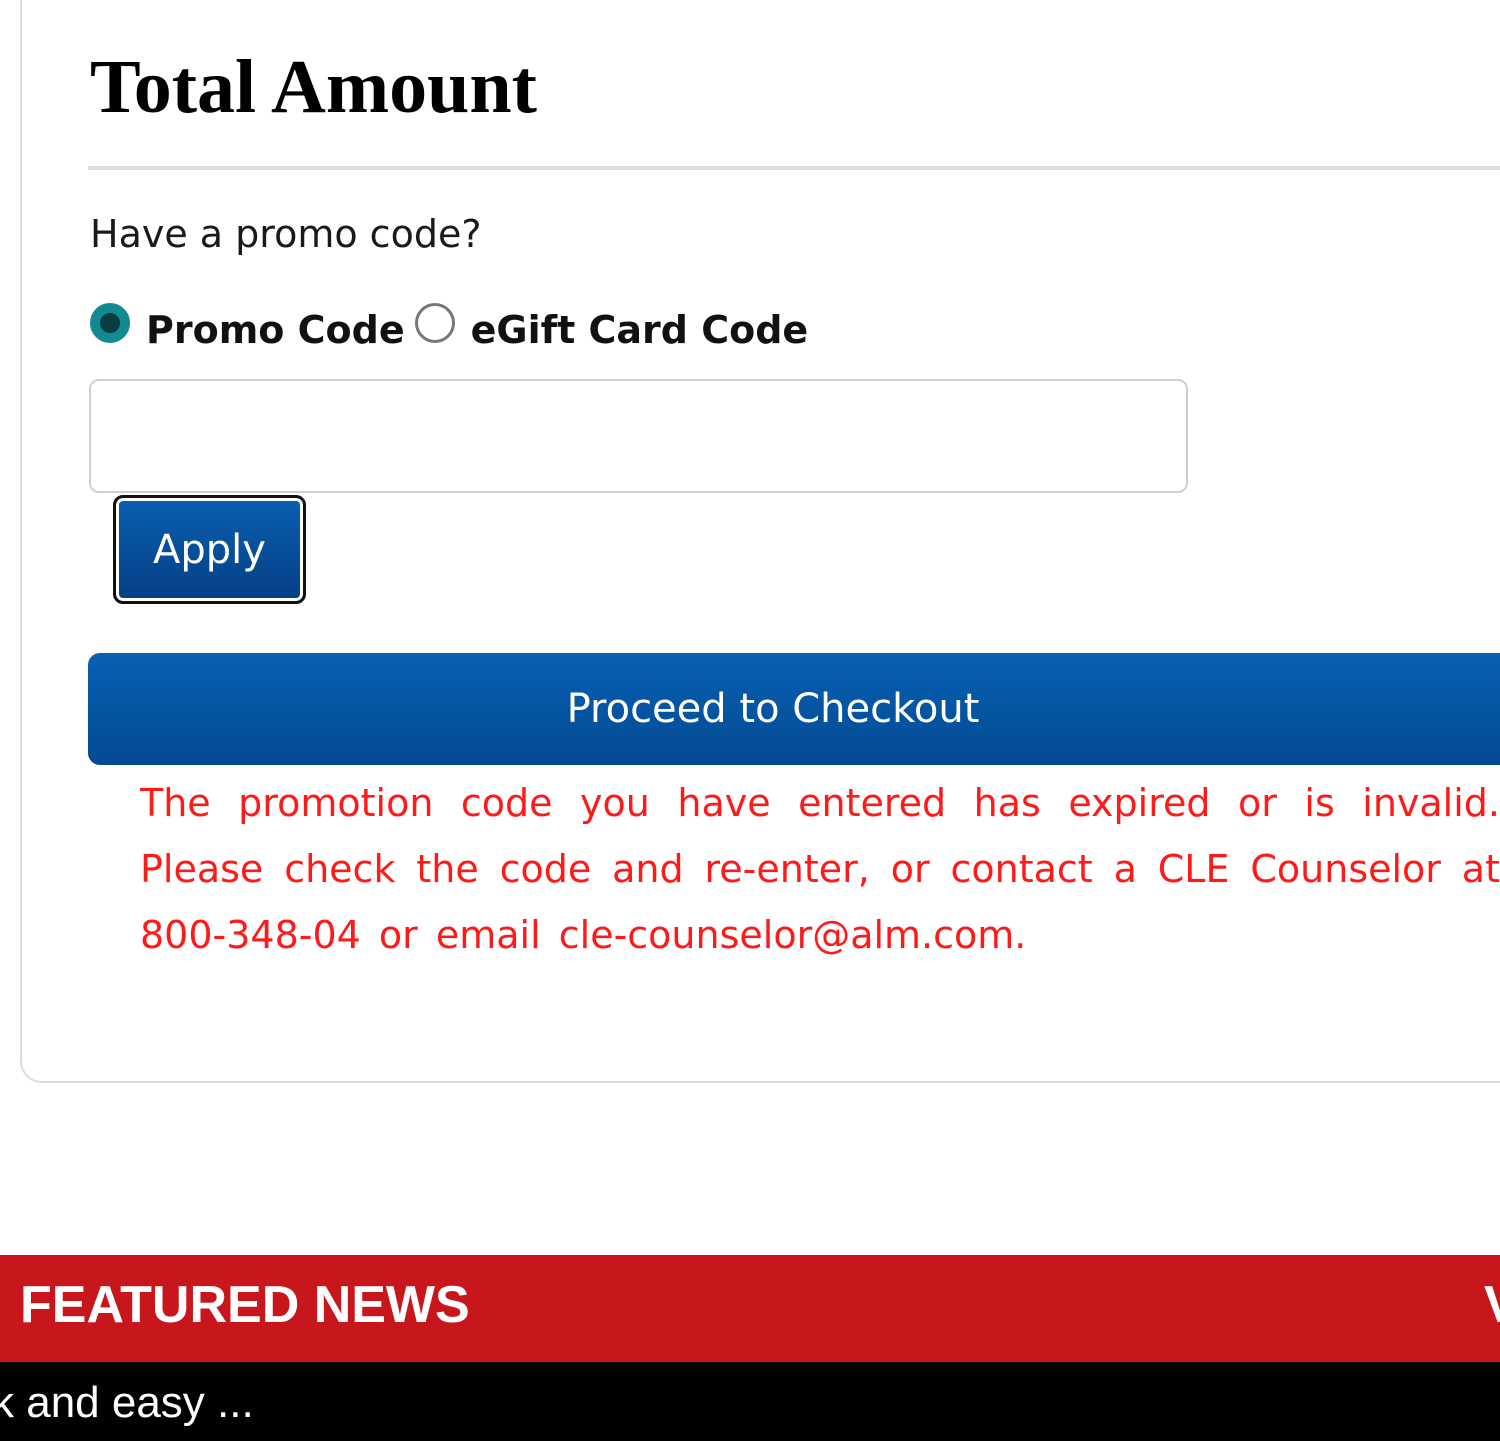  I want to click on code-type-radio-group: Promo Code eGift Card Code, so click(454, 330).